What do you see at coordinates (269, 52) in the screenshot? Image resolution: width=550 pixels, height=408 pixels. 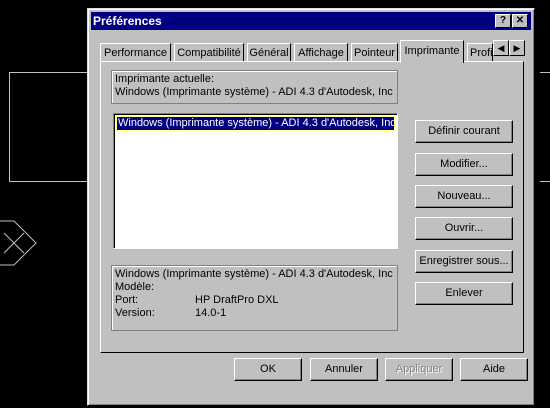 I see `tab-general: Général` at bounding box center [269, 52].